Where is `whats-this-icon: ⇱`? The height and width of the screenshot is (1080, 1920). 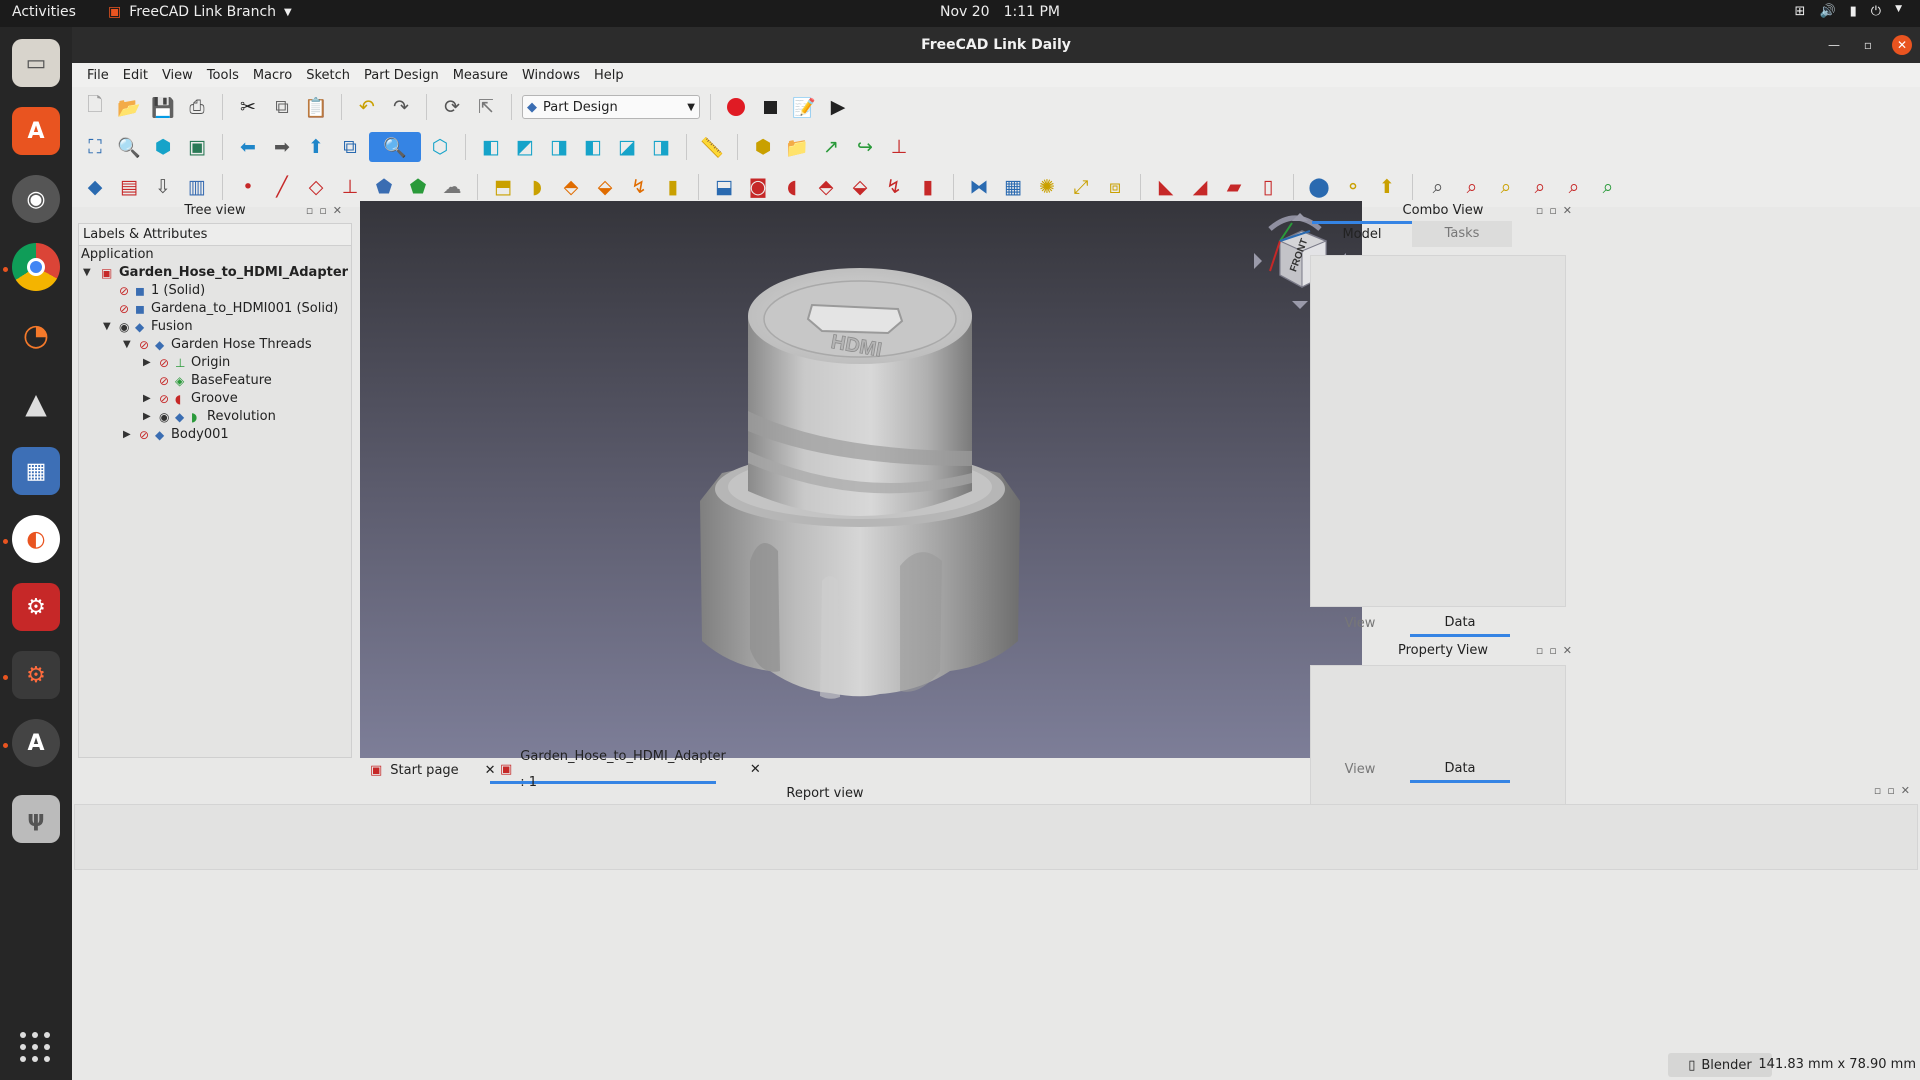 whats-this-icon: ⇱ is located at coordinates (486, 107).